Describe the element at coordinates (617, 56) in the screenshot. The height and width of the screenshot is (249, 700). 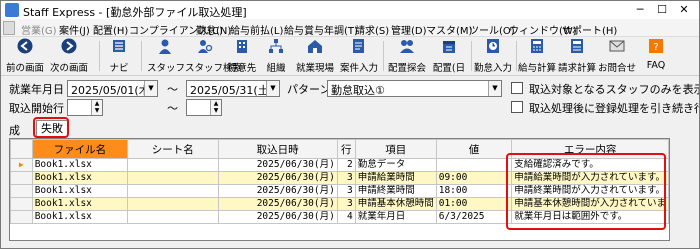
I see `inquiry-button: お問合せ` at that location.